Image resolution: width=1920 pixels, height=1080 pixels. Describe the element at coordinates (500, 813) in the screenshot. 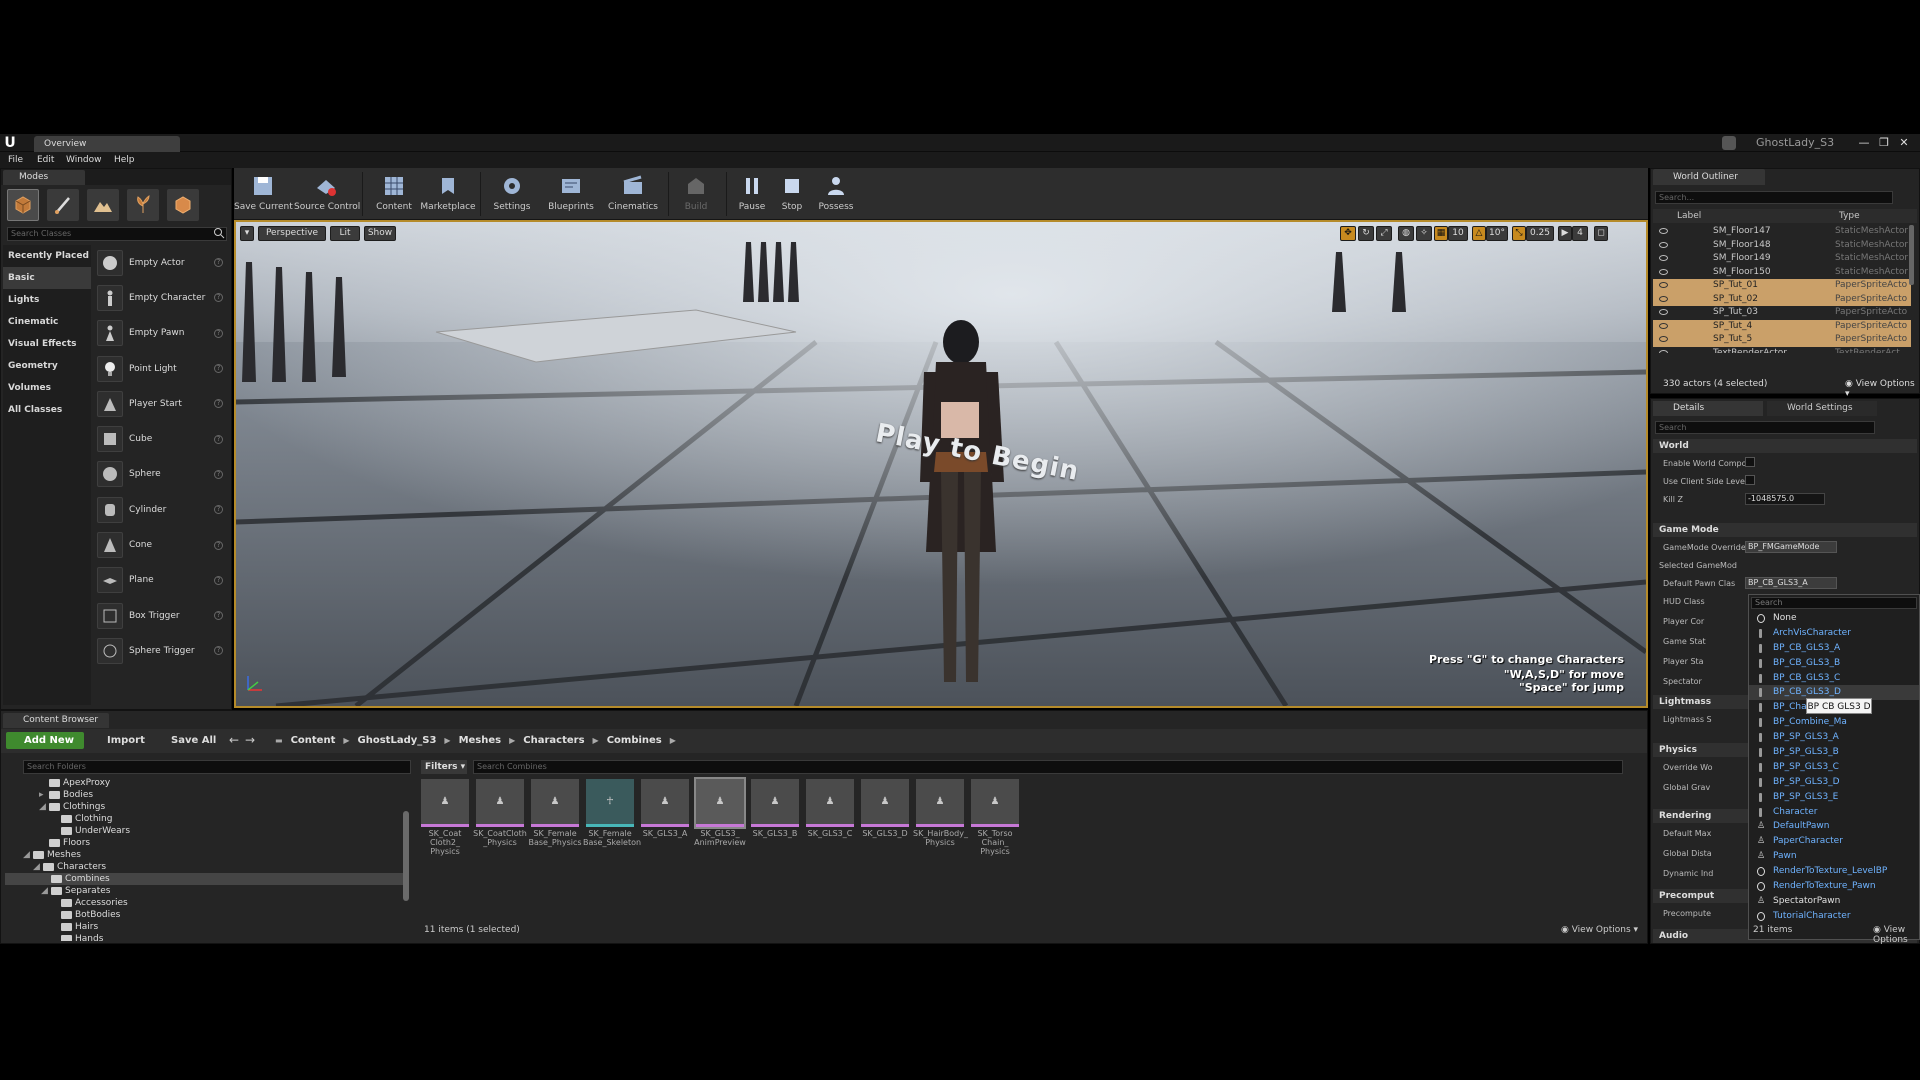

I see `asset-tile: ♟ SK_CoatCloth _Physics` at that location.